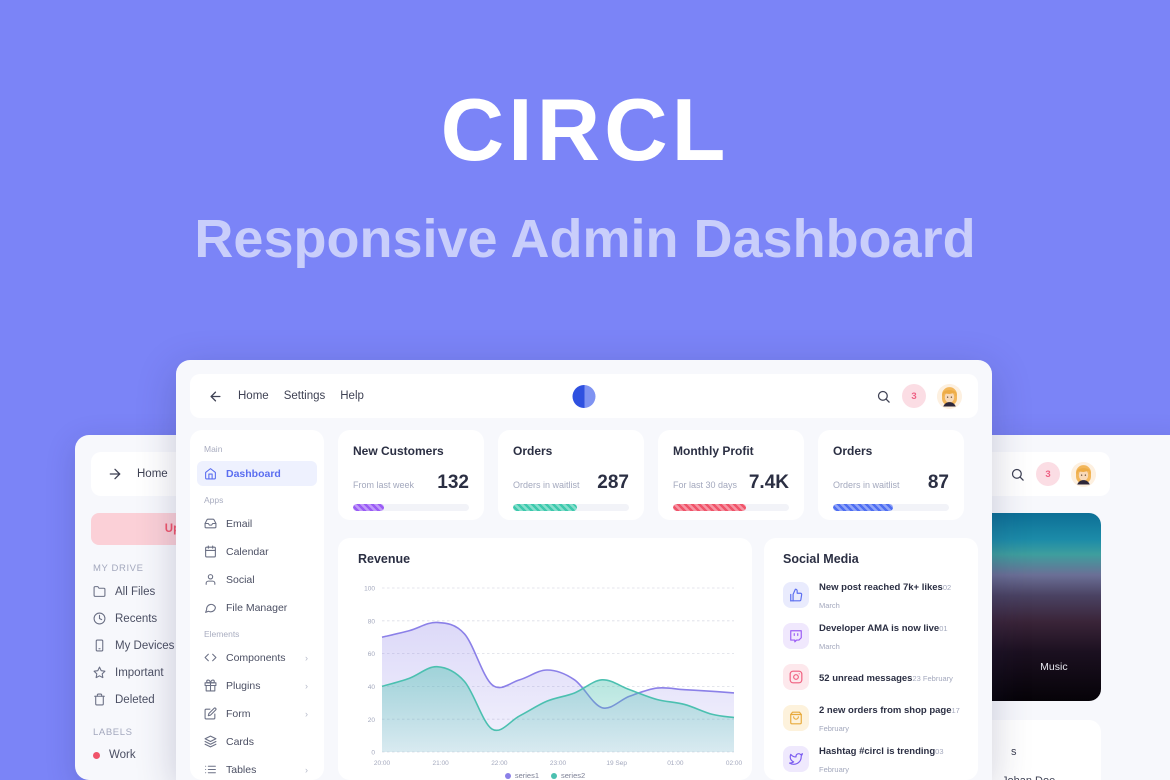 The width and height of the screenshot is (1170, 780). What do you see at coordinates (128, 672) in the screenshot?
I see `left-panel-item-important: Important` at bounding box center [128, 672].